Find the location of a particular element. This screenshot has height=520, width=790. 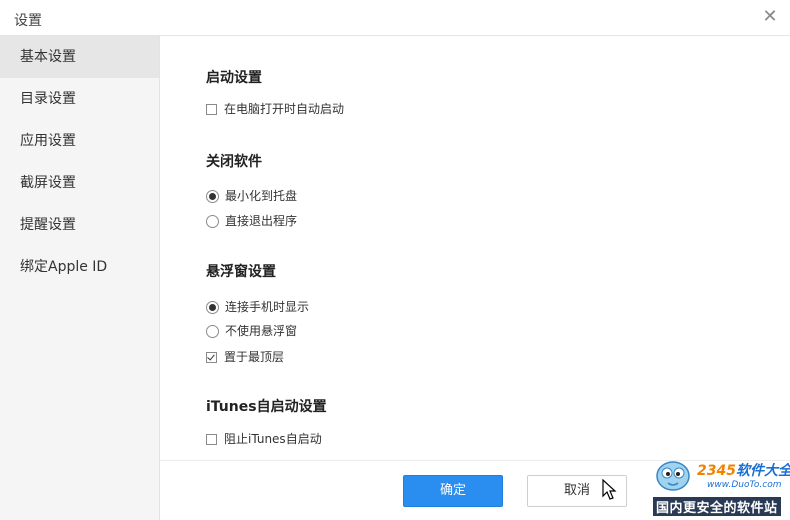

exit-radio is located at coordinates (212, 221).